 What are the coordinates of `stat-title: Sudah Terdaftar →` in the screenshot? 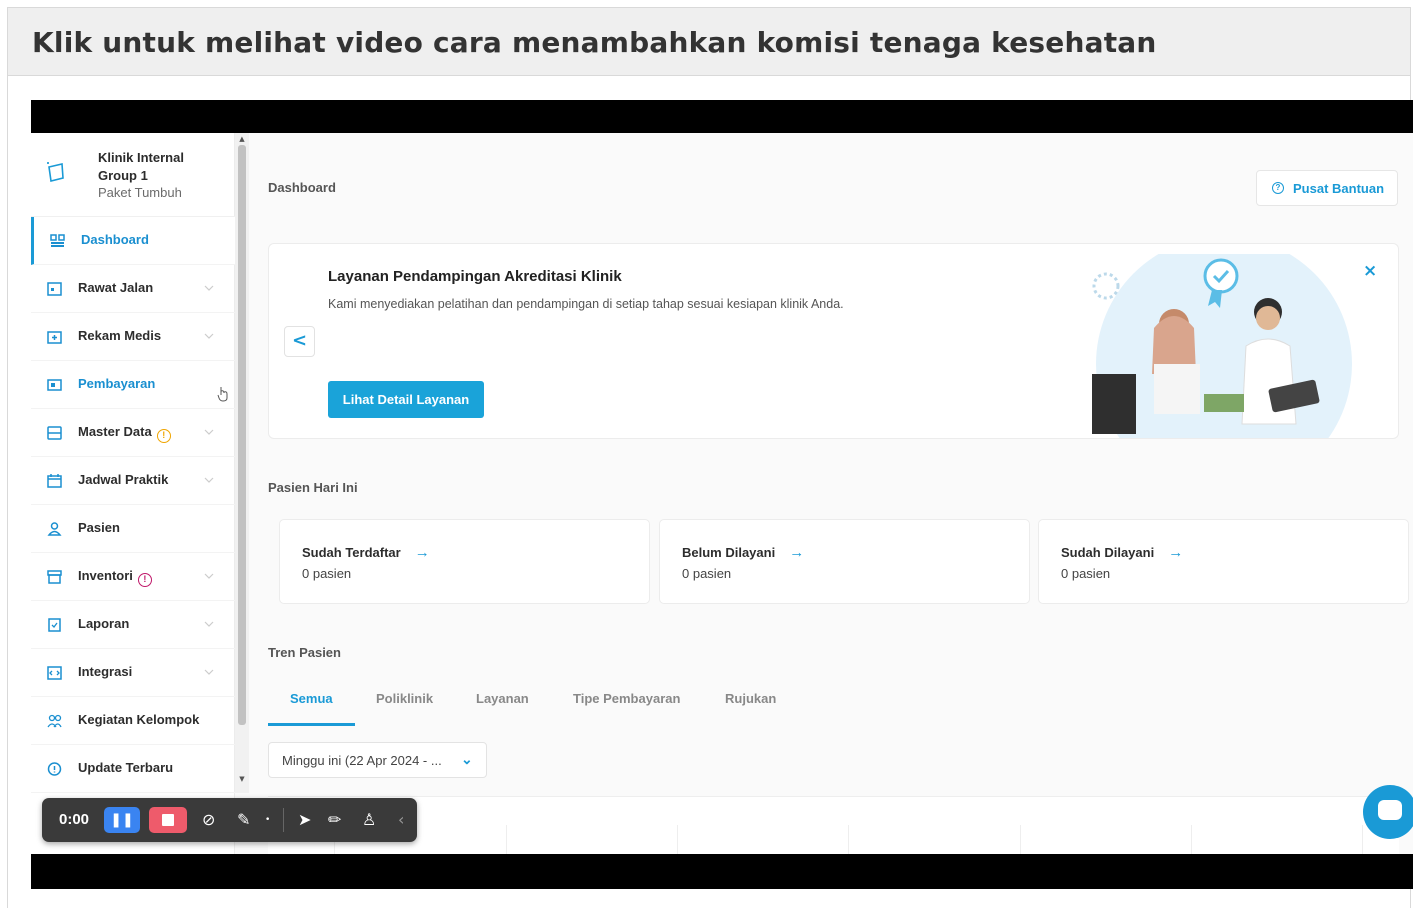 It's located at (366, 552).